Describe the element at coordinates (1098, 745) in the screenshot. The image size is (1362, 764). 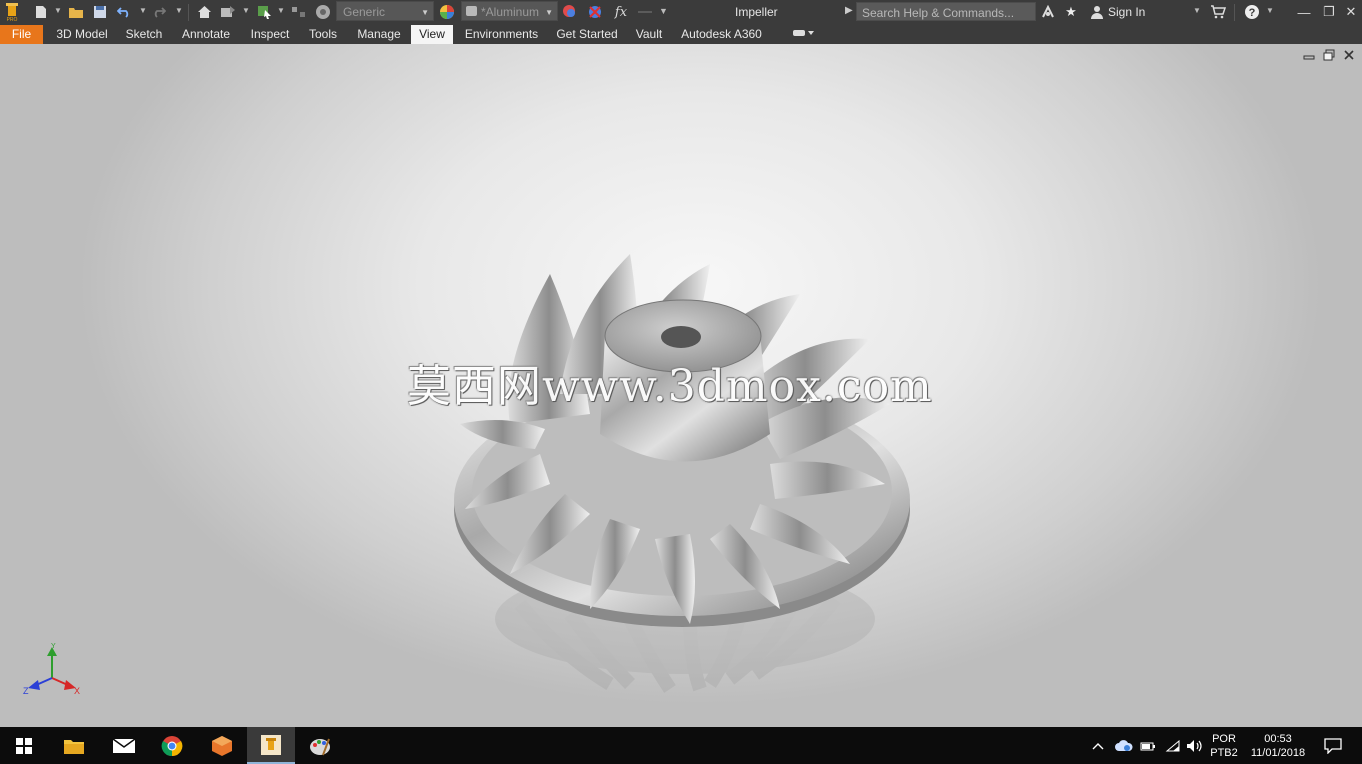
I see `chevron-up-icon` at that location.